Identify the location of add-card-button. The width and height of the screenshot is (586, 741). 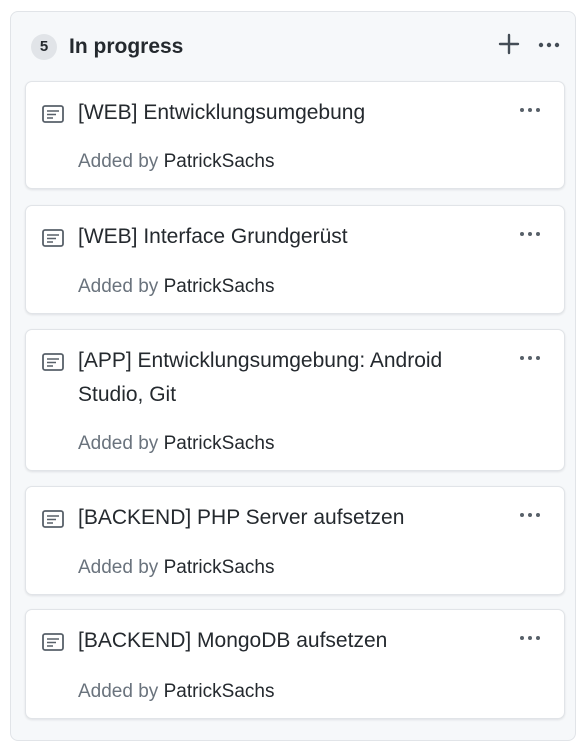
(509, 44).